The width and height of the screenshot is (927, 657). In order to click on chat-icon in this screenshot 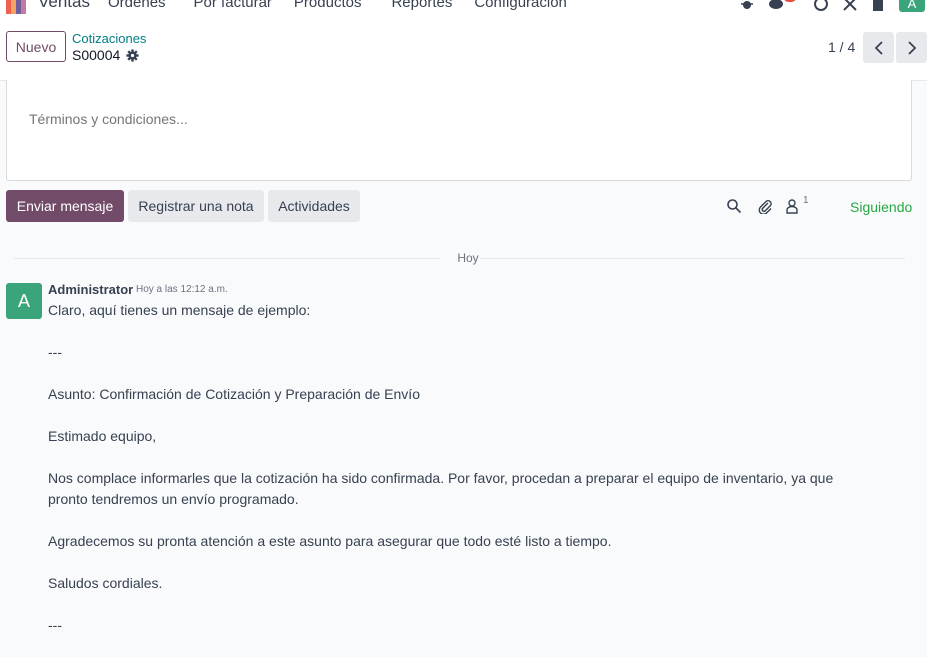, I will do `click(776, 6)`.